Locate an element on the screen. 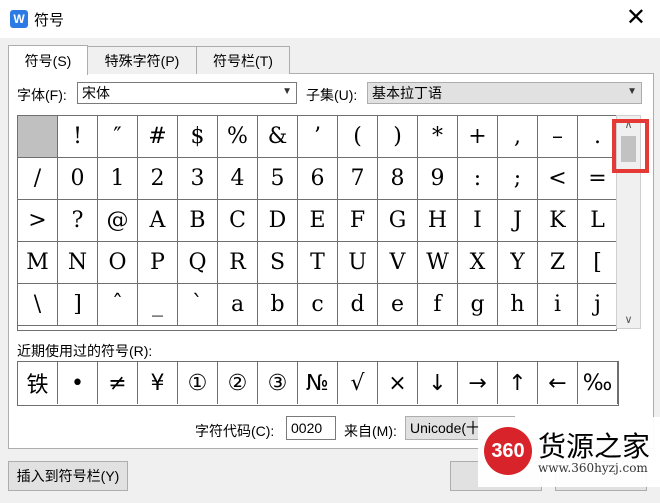 The height and width of the screenshot is (503, 660). font-select-value: 宋体 is located at coordinates (96, 93).